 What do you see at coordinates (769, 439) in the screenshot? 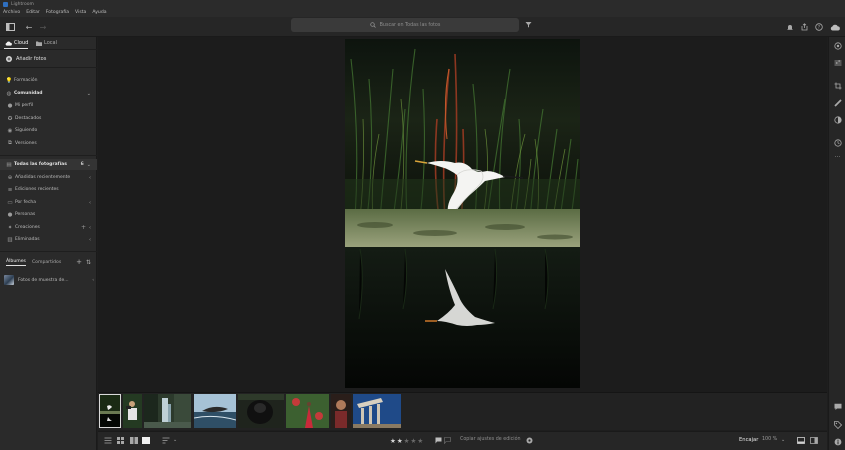
I see `zoom-level: 100 %` at bounding box center [769, 439].